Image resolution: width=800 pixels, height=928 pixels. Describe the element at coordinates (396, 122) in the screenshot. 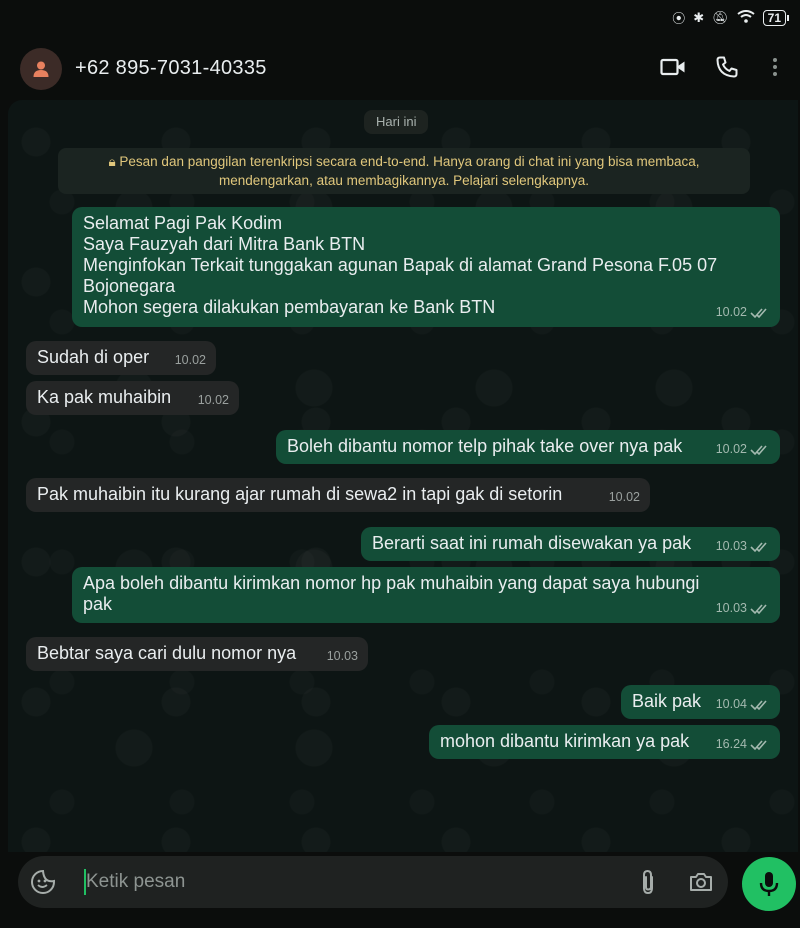

I see `date-chip: Hari ini` at that location.